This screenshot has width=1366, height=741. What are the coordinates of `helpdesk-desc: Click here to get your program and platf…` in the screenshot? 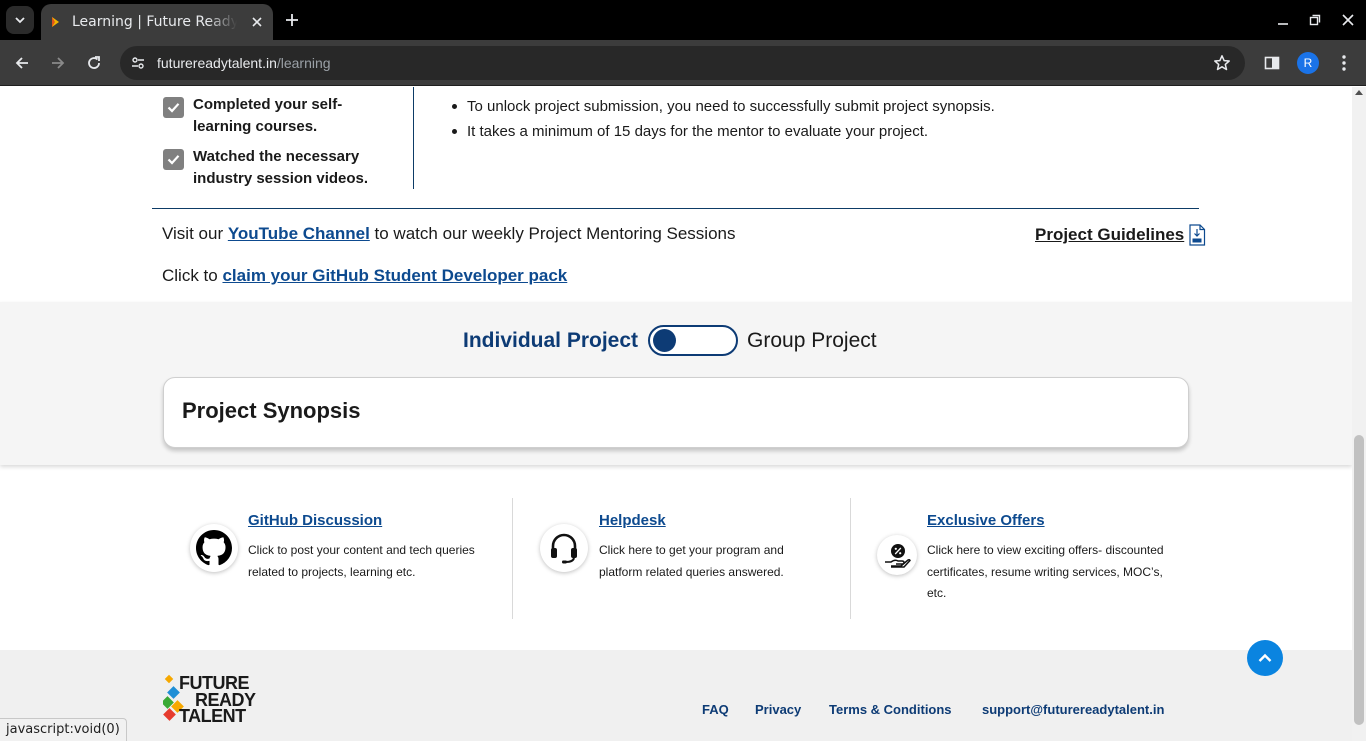 It's located at (691, 561).